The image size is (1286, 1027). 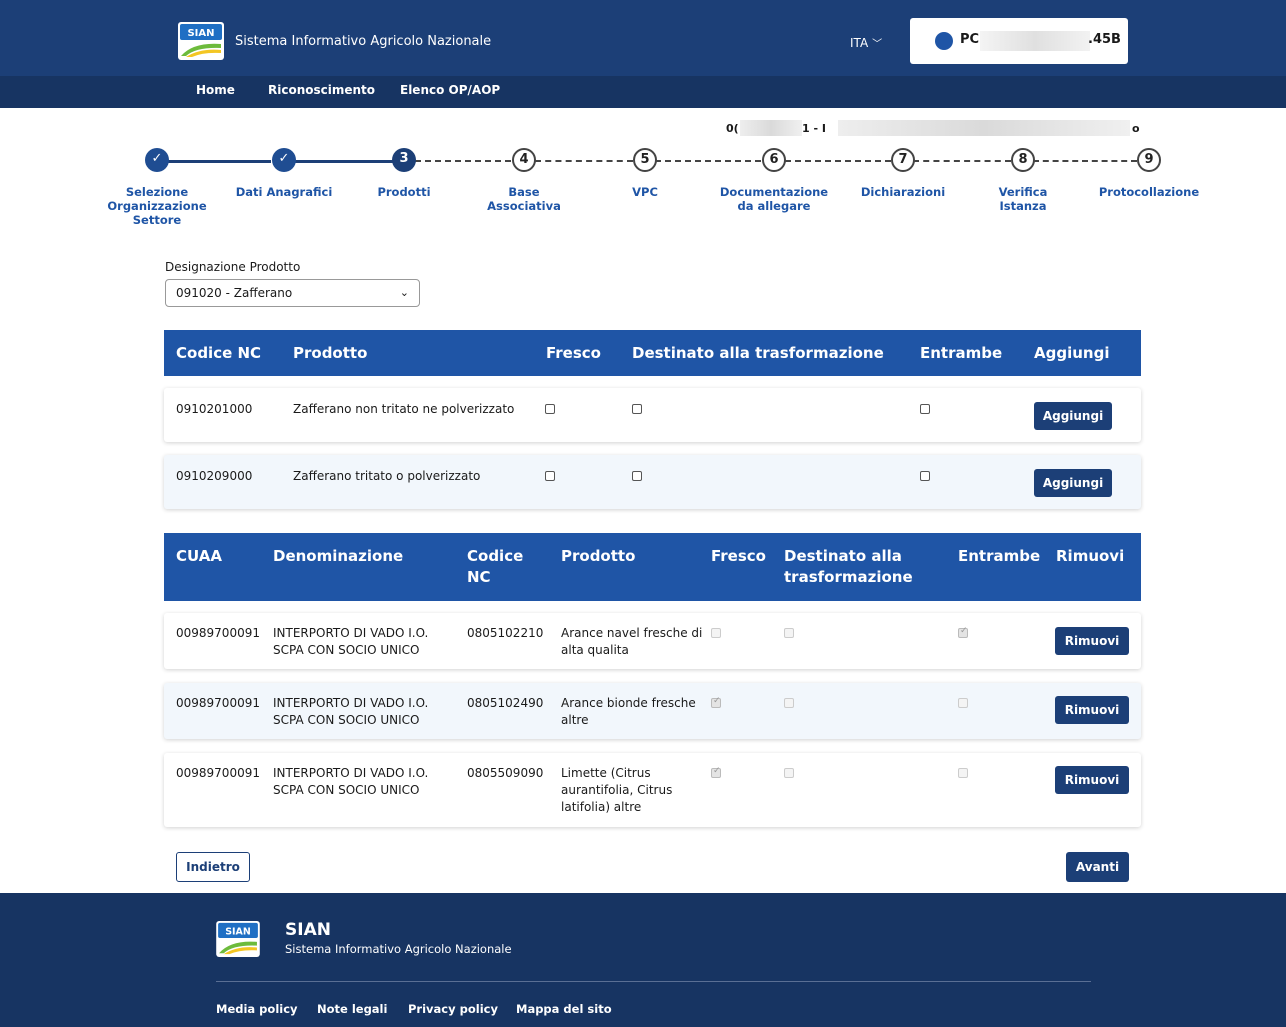 I want to click on cell-prodotto-line1: Arance navel fresche di, so click(x=632, y=633).